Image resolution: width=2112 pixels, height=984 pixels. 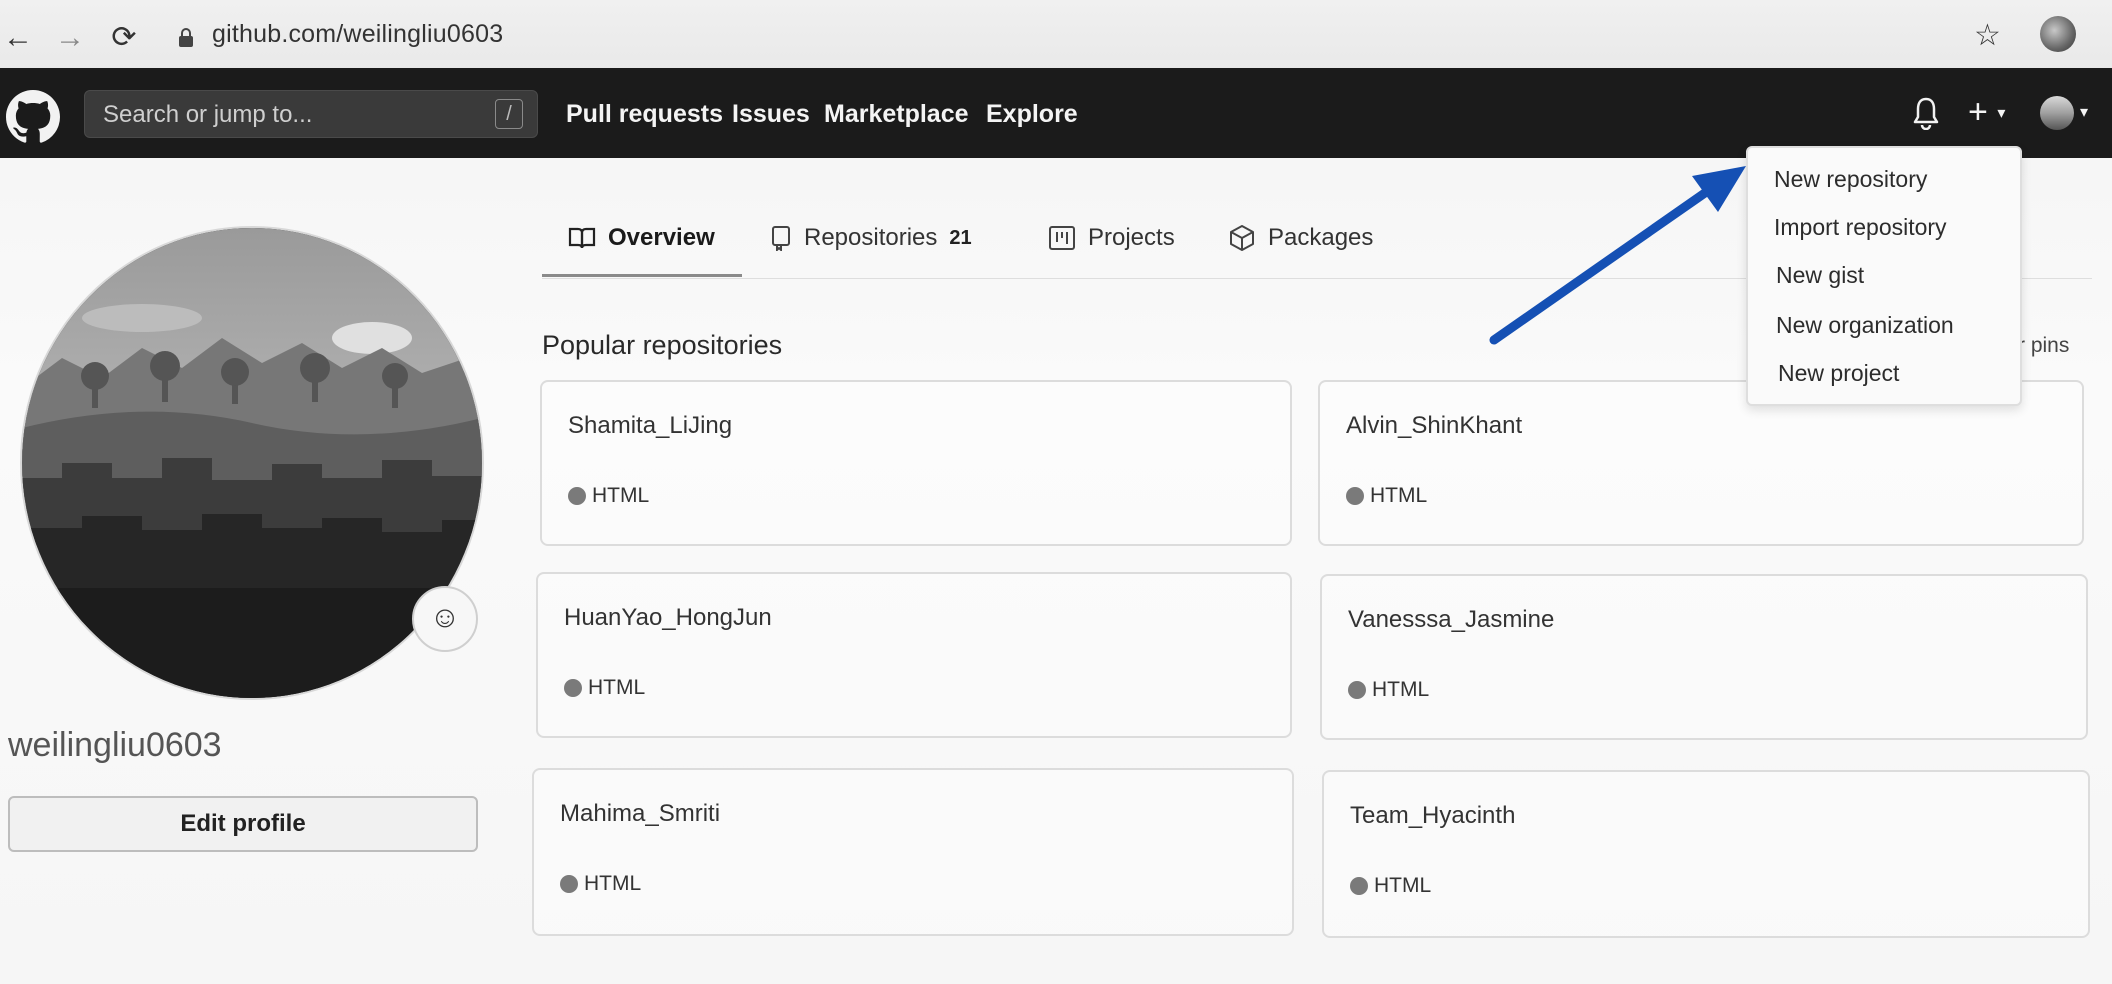 What do you see at coordinates (661, 237) in the screenshot?
I see `tab-overview-label: Overview` at bounding box center [661, 237].